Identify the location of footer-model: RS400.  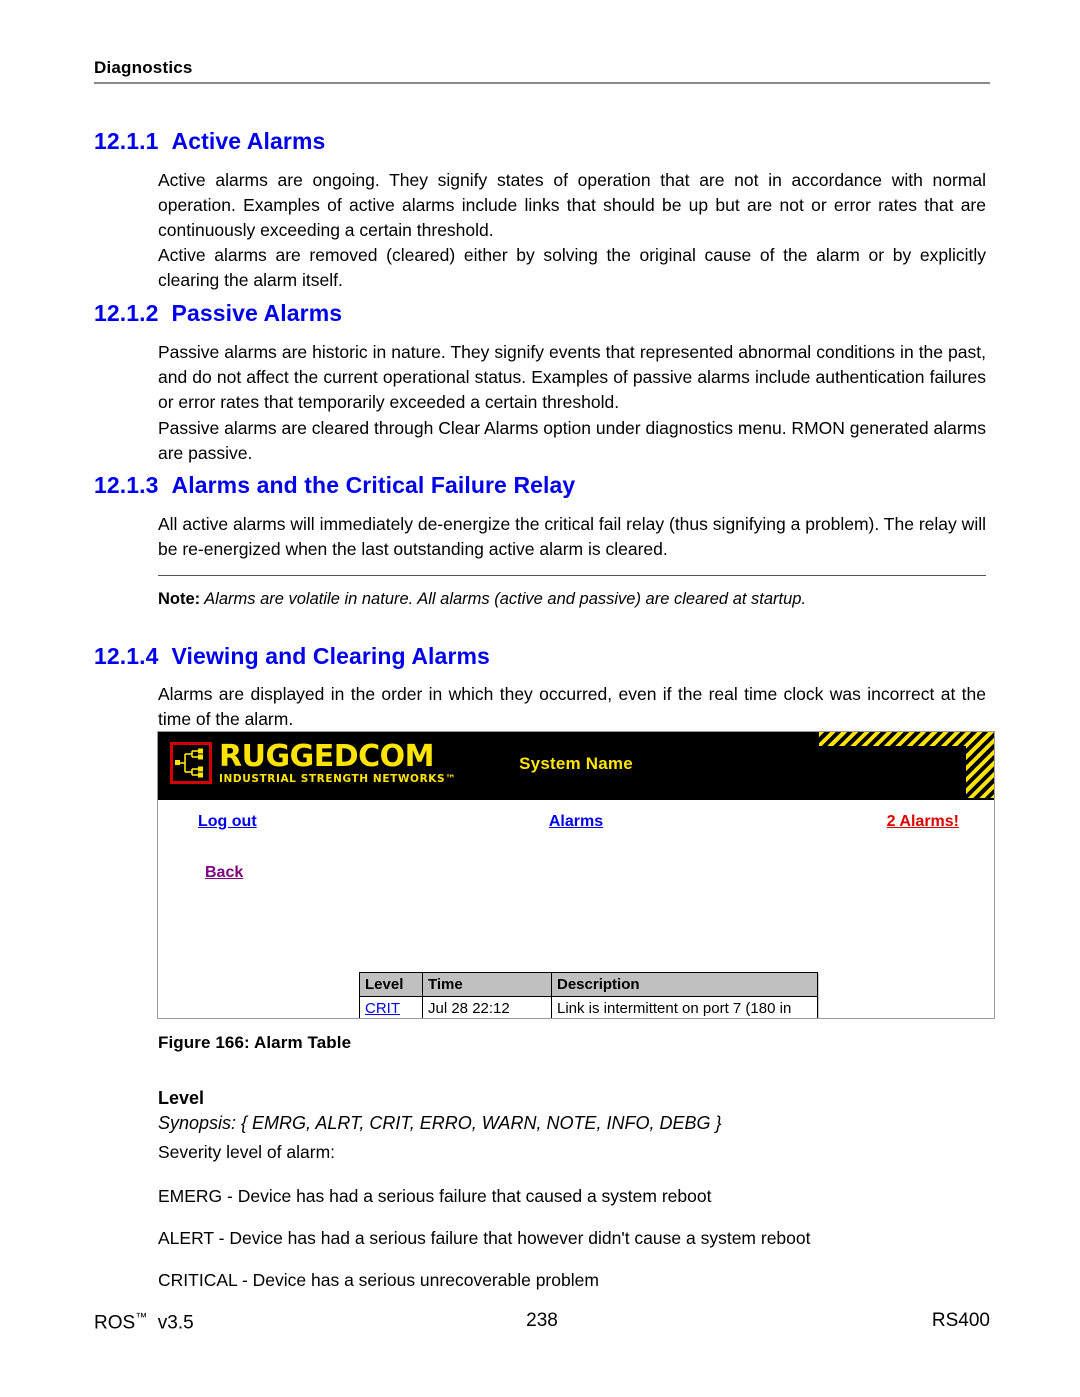
(960, 1320).